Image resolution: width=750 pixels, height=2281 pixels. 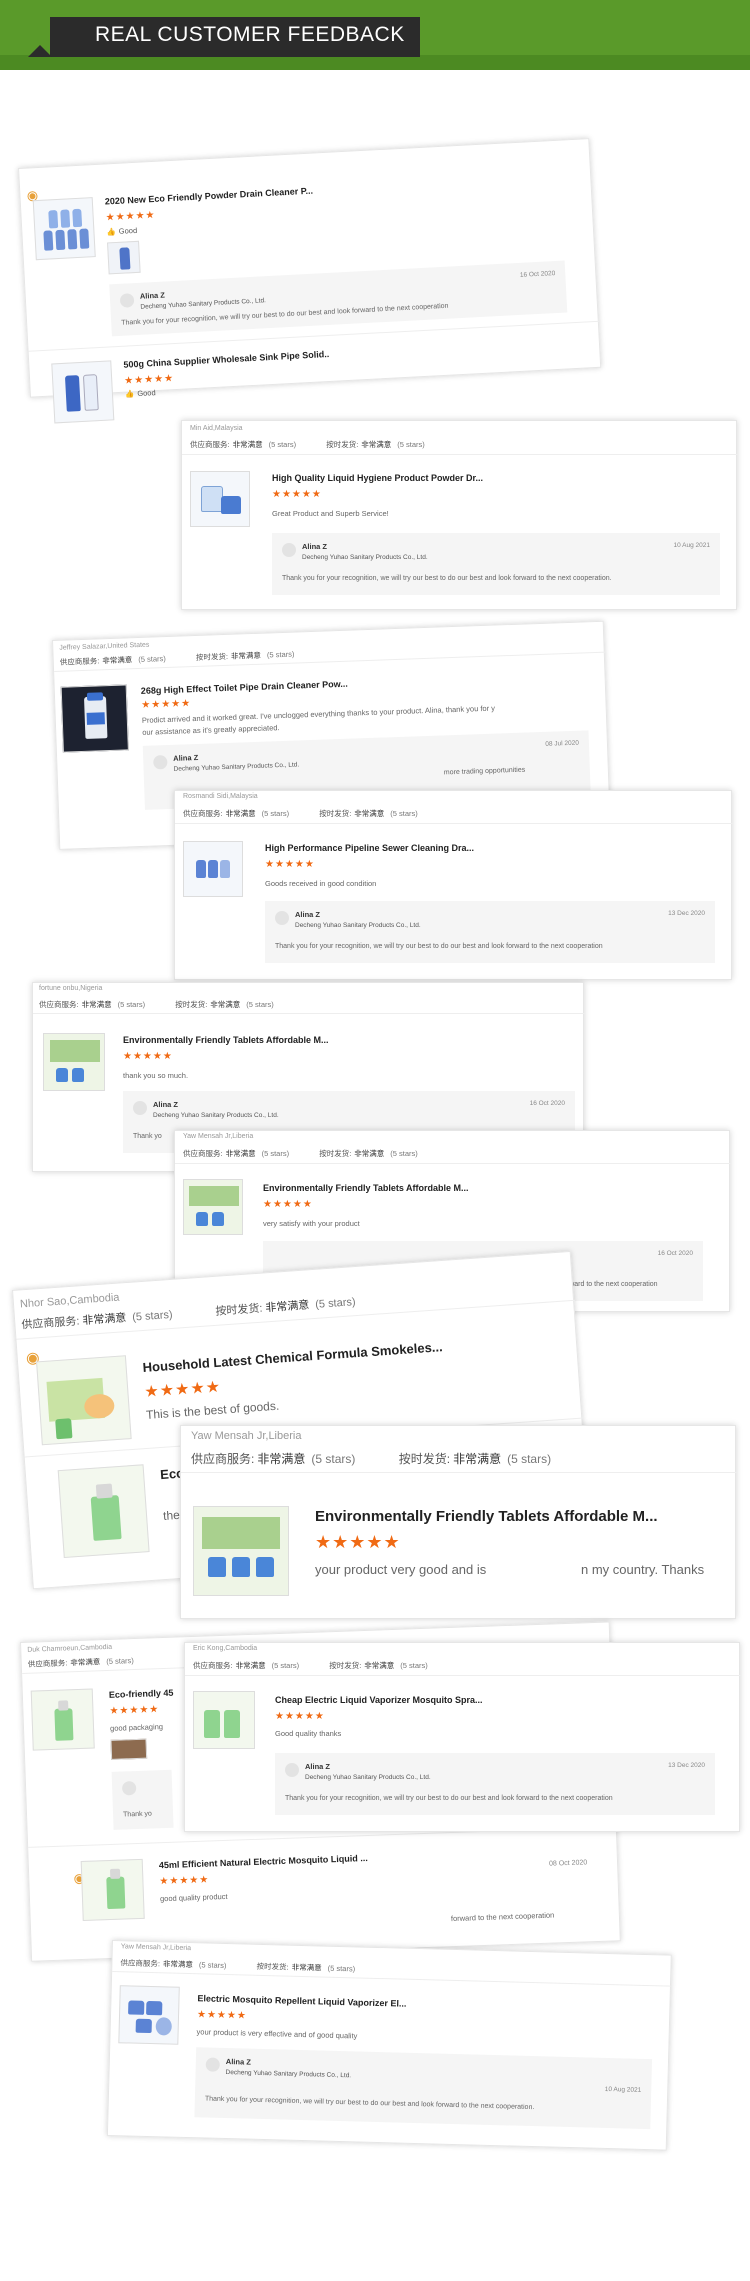 What do you see at coordinates (330, 513) in the screenshot?
I see `review-text: Great Product and Superb Service!` at bounding box center [330, 513].